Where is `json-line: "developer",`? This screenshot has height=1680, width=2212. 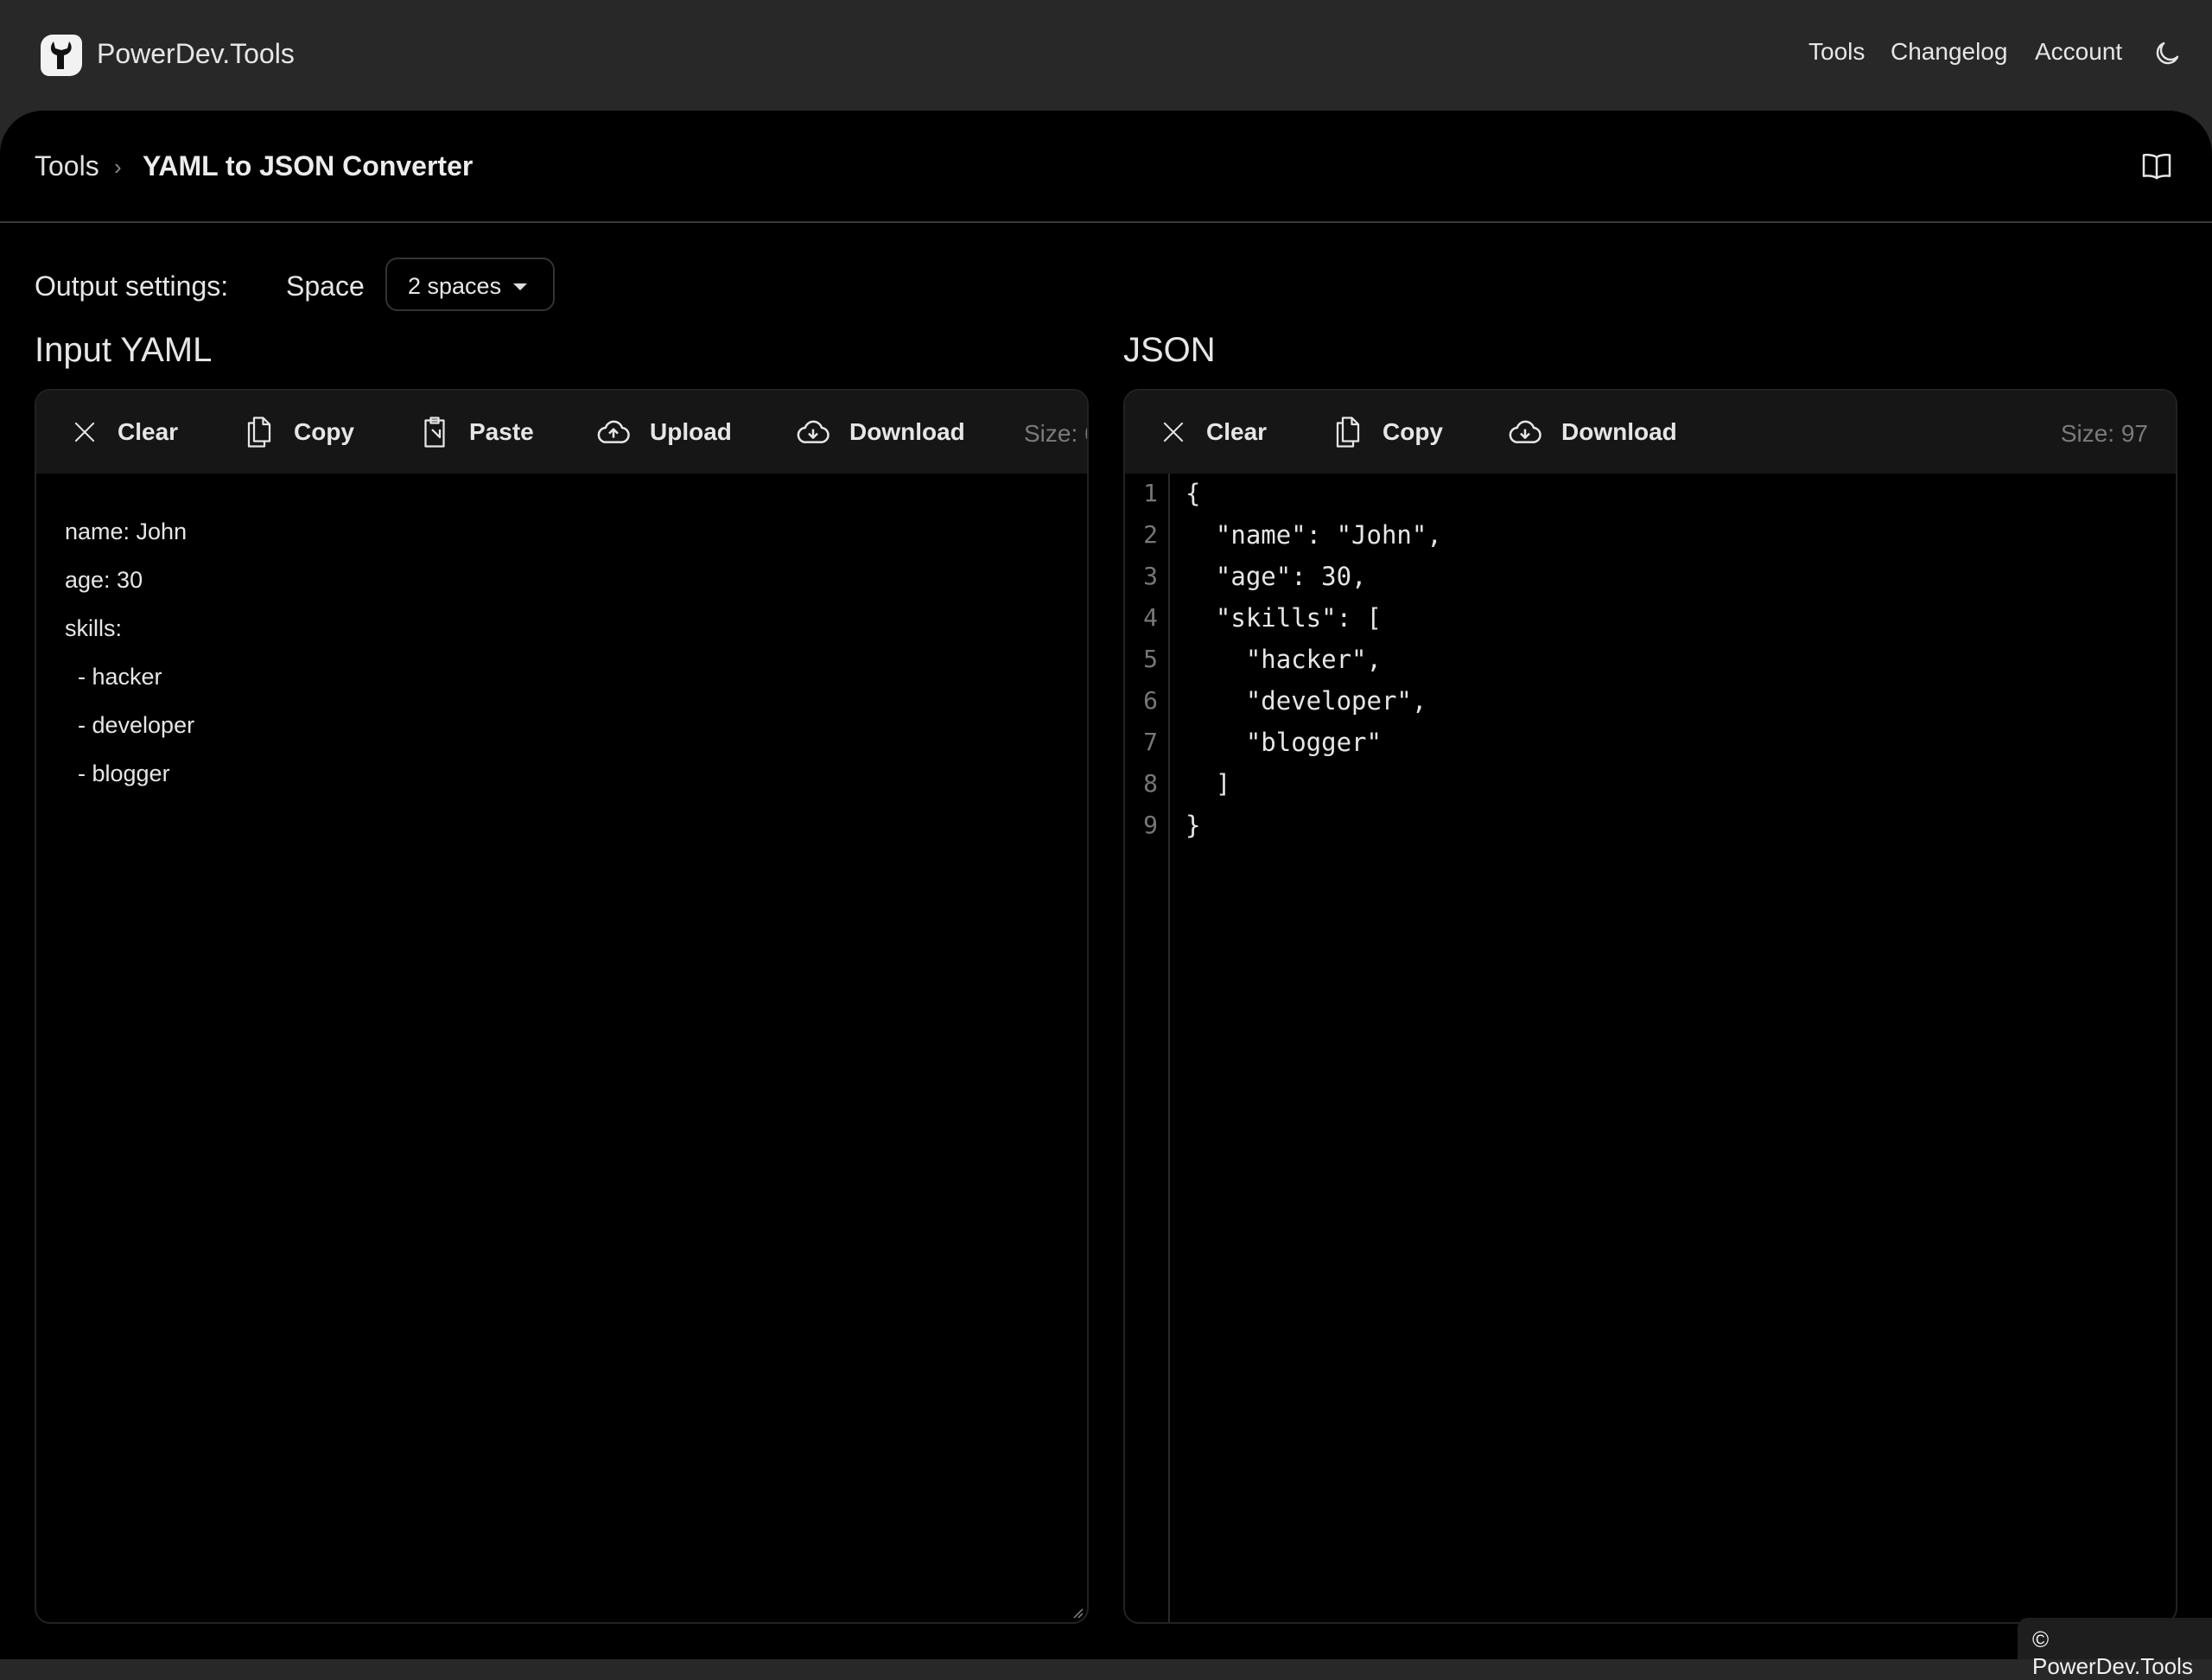 json-line: "developer", is located at coordinates (1306, 701).